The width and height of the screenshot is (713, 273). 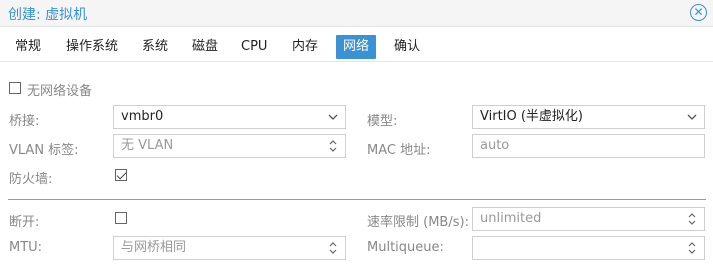 What do you see at coordinates (15, 88) in the screenshot?
I see `no-network-checkbox` at bounding box center [15, 88].